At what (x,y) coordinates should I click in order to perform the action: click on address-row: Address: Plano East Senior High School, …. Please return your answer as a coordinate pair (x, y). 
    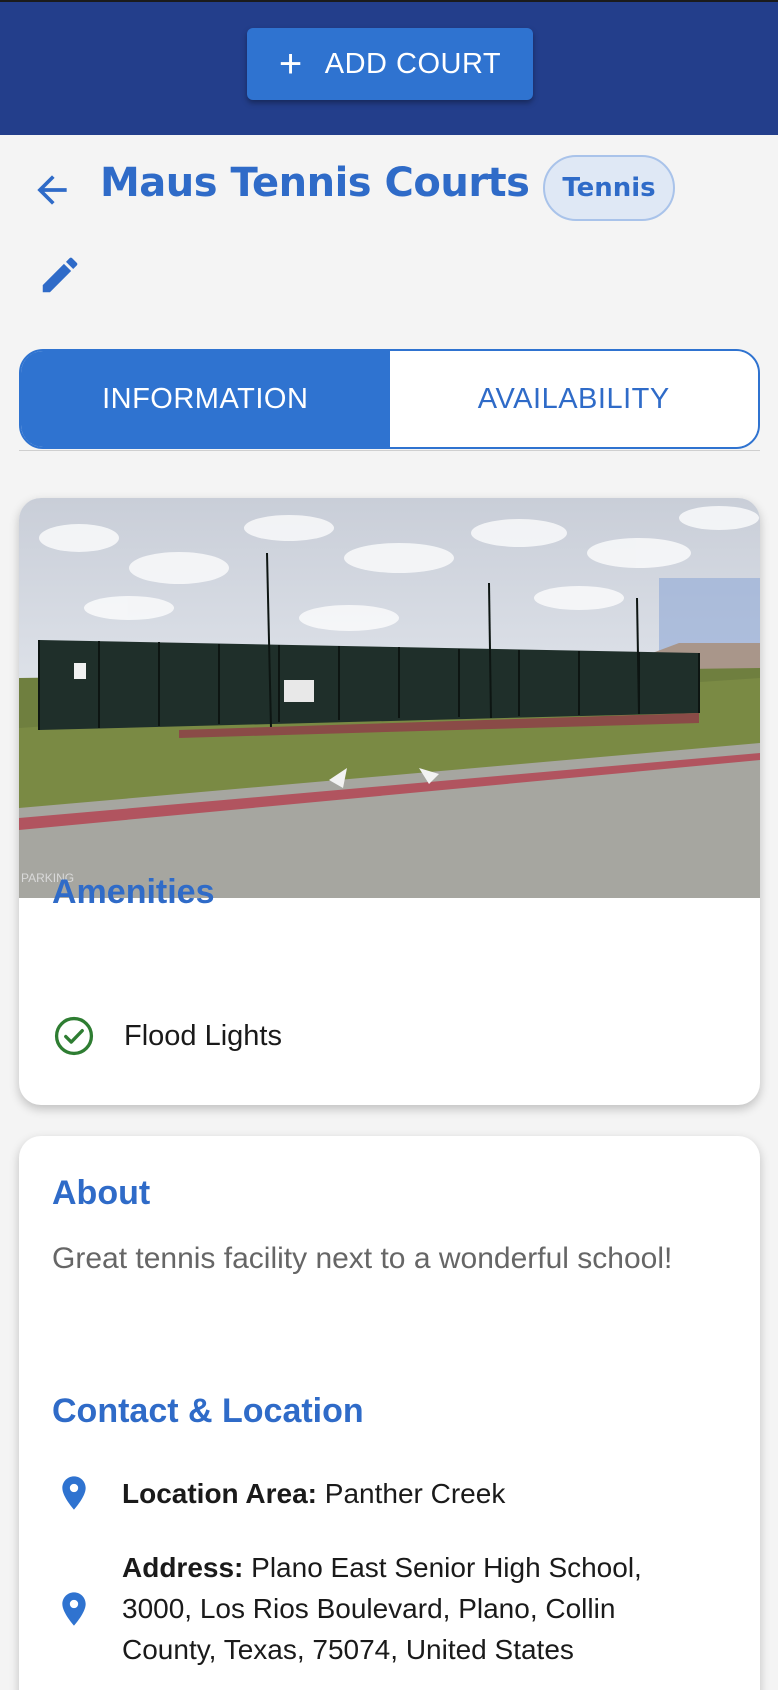
    Looking at the image, I should click on (367, 1608).